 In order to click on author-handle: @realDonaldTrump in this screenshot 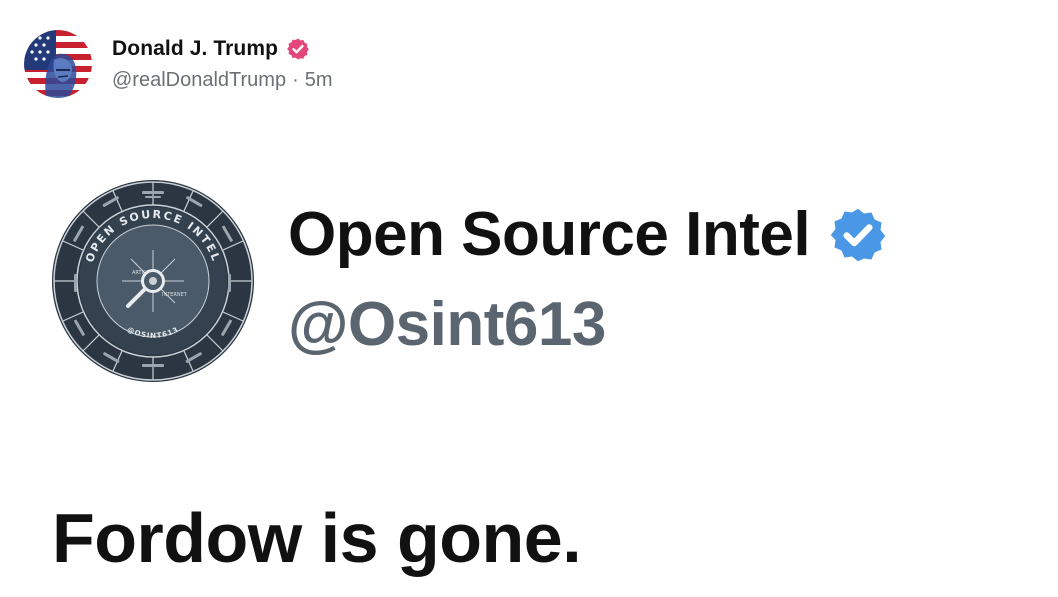, I will do `click(199, 80)`.